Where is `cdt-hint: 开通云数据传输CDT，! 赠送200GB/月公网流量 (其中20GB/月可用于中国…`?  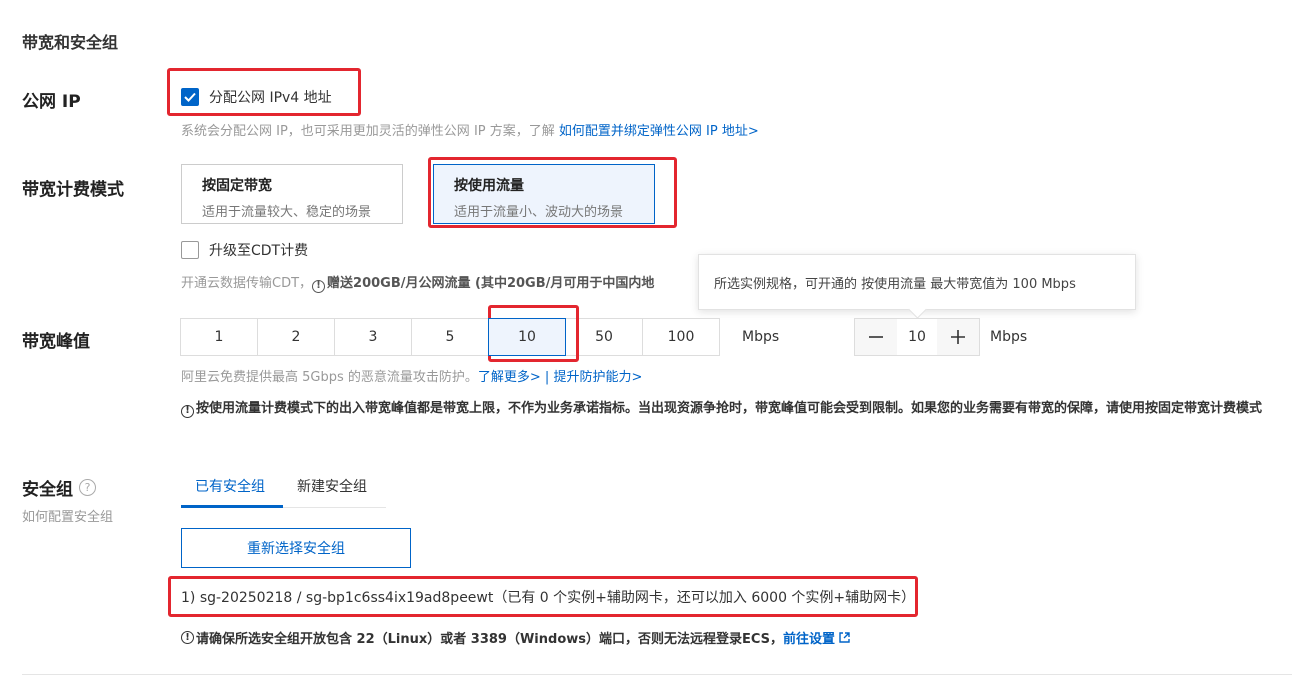
cdt-hint: 开通云数据传输CDT，! 赠送200GB/月公网流量 (其中20GB/月可用于中国… is located at coordinates (441, 282).